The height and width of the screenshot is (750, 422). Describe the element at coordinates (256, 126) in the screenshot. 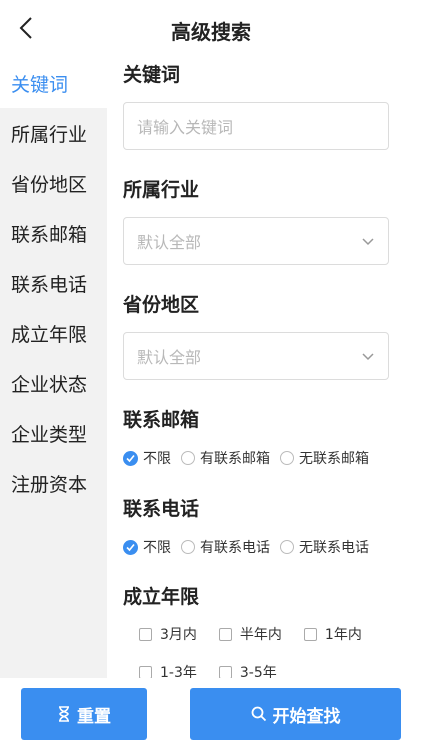

I see `keyword-input: 请输入关键词` at that location.